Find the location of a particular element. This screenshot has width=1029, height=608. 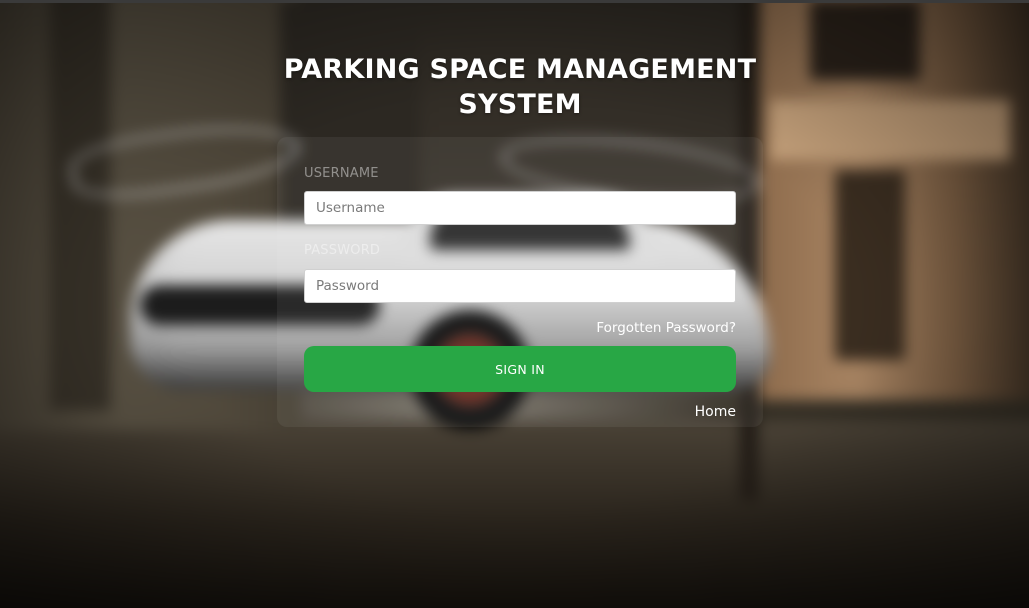

password-input is located at coordinates (520, 286).